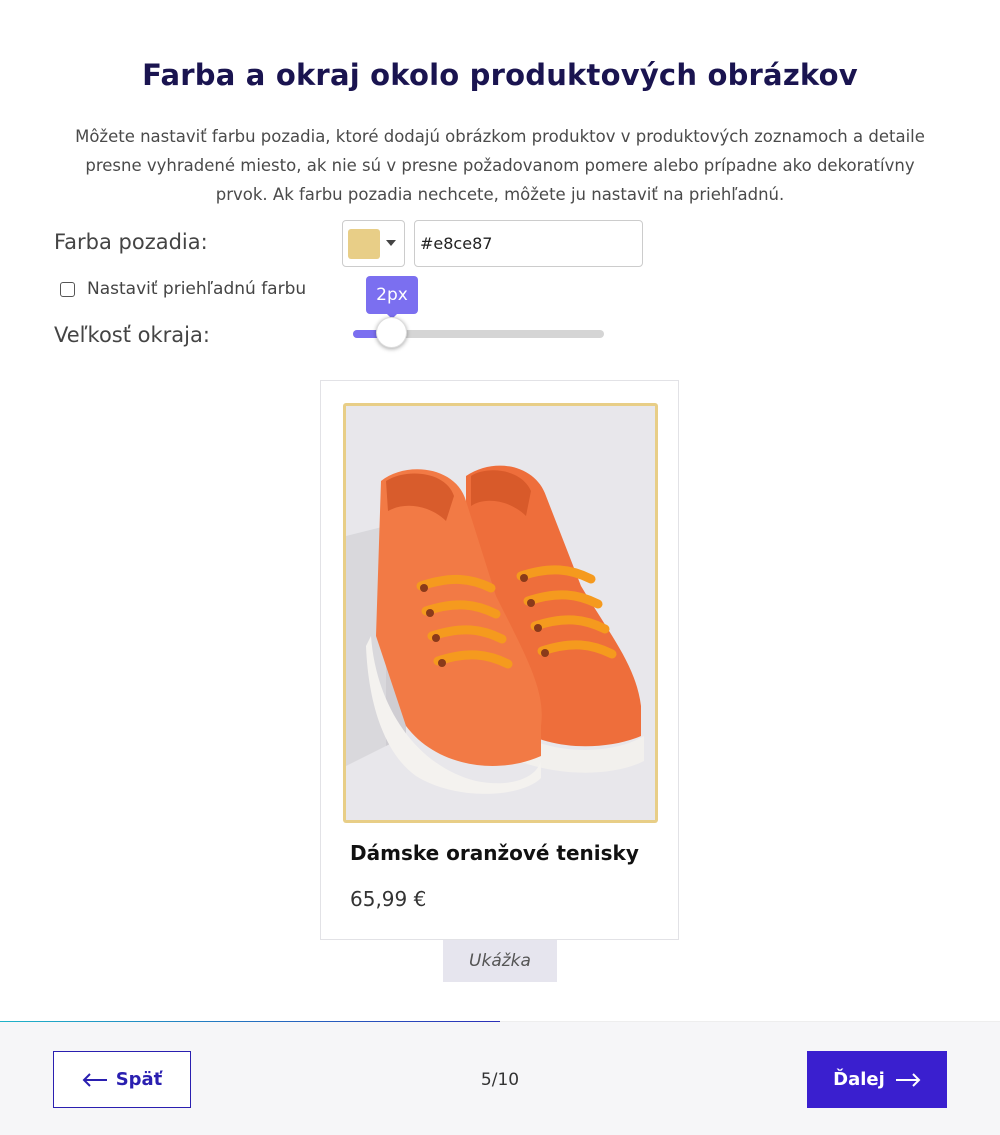 The image size is (1000, 1135). I want to click on product-image, so click(500, 613).